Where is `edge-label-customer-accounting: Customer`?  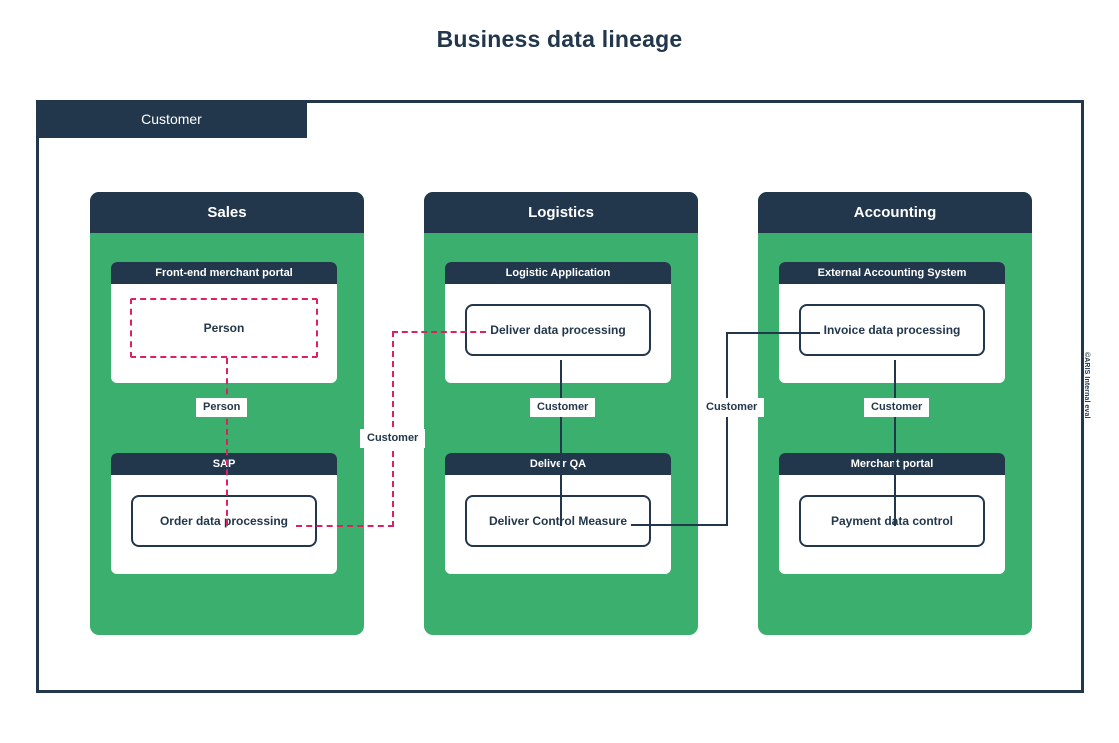 edge-label-customer-accounting: Customer is located at coordinates (897, 407).